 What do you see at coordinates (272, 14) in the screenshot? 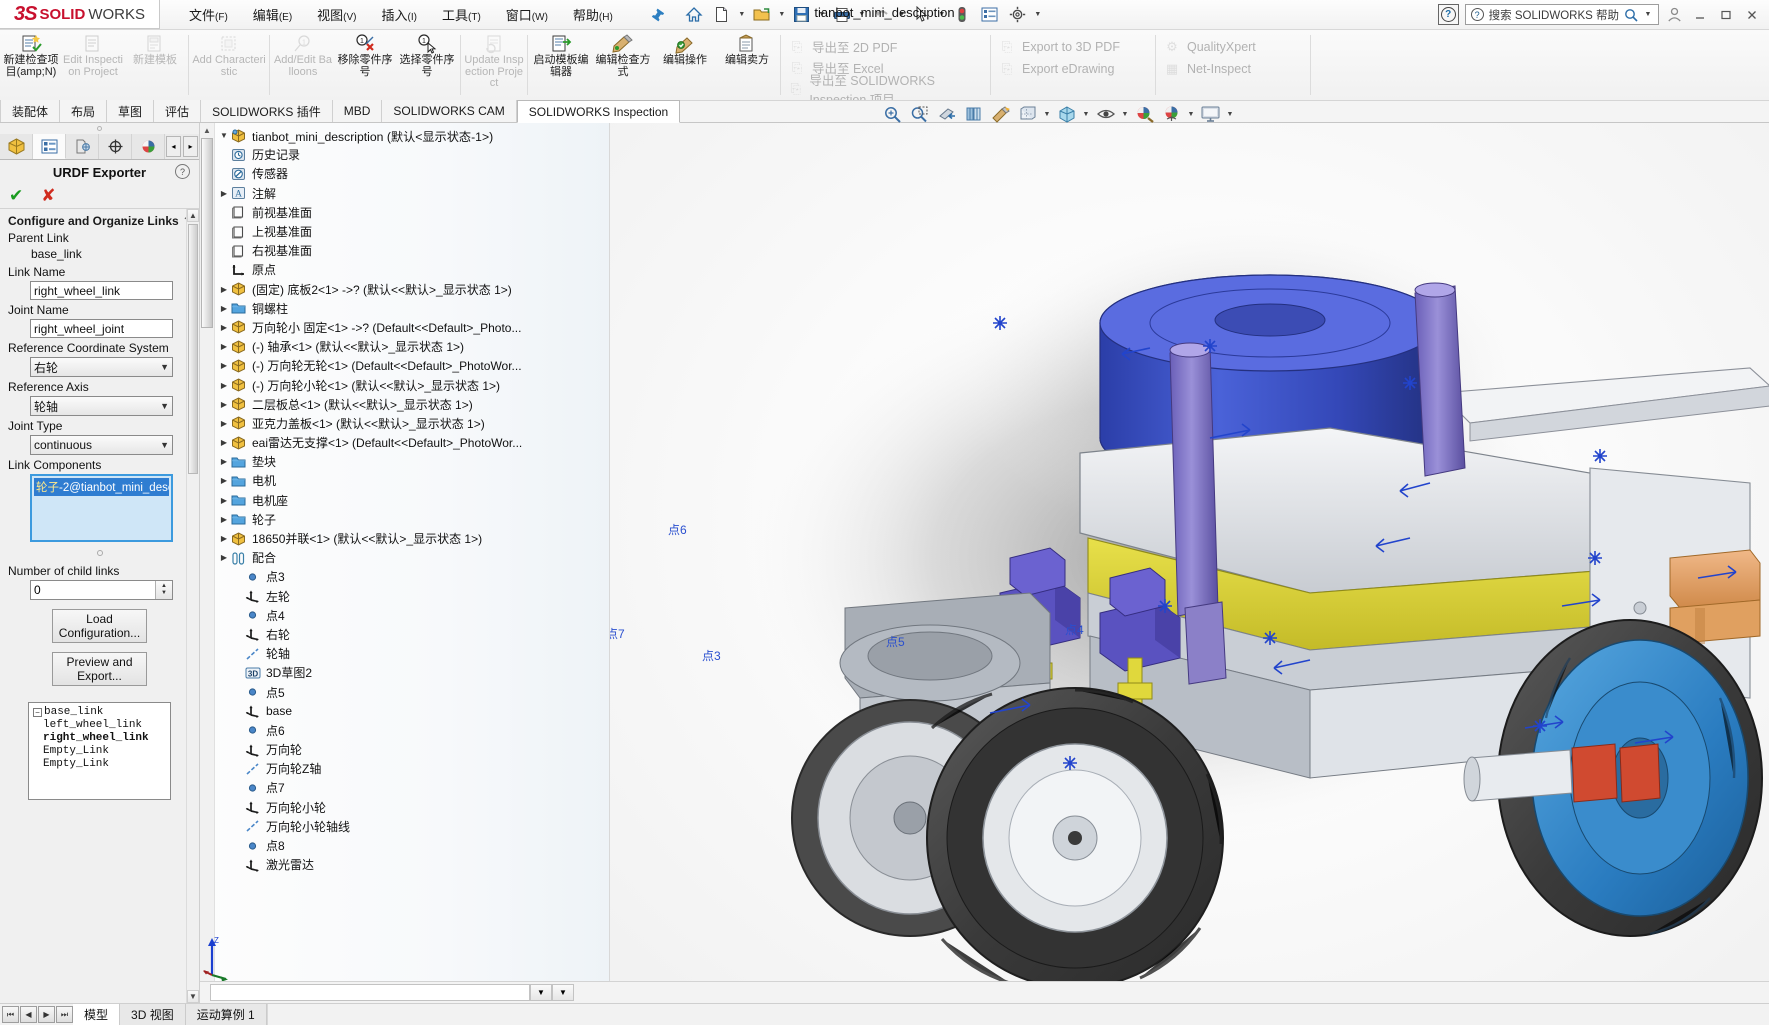
I see `menu-edit: 编辑(E)` at bounding box center [272, 14].